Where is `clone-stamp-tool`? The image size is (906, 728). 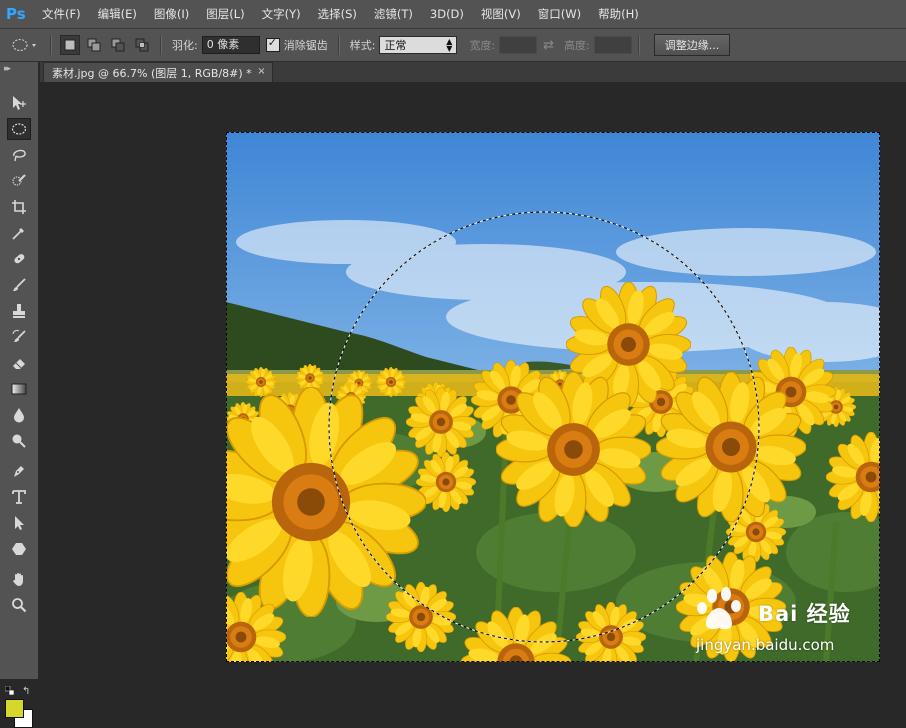 clone-stamp-tool is located at coordinates (19, 311).